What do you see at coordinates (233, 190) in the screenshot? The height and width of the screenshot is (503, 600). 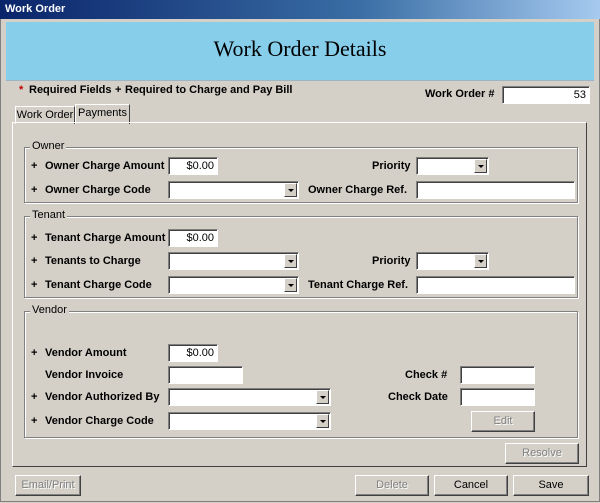 I see `owner-charge-code-select` at bounding box center [233, 190].